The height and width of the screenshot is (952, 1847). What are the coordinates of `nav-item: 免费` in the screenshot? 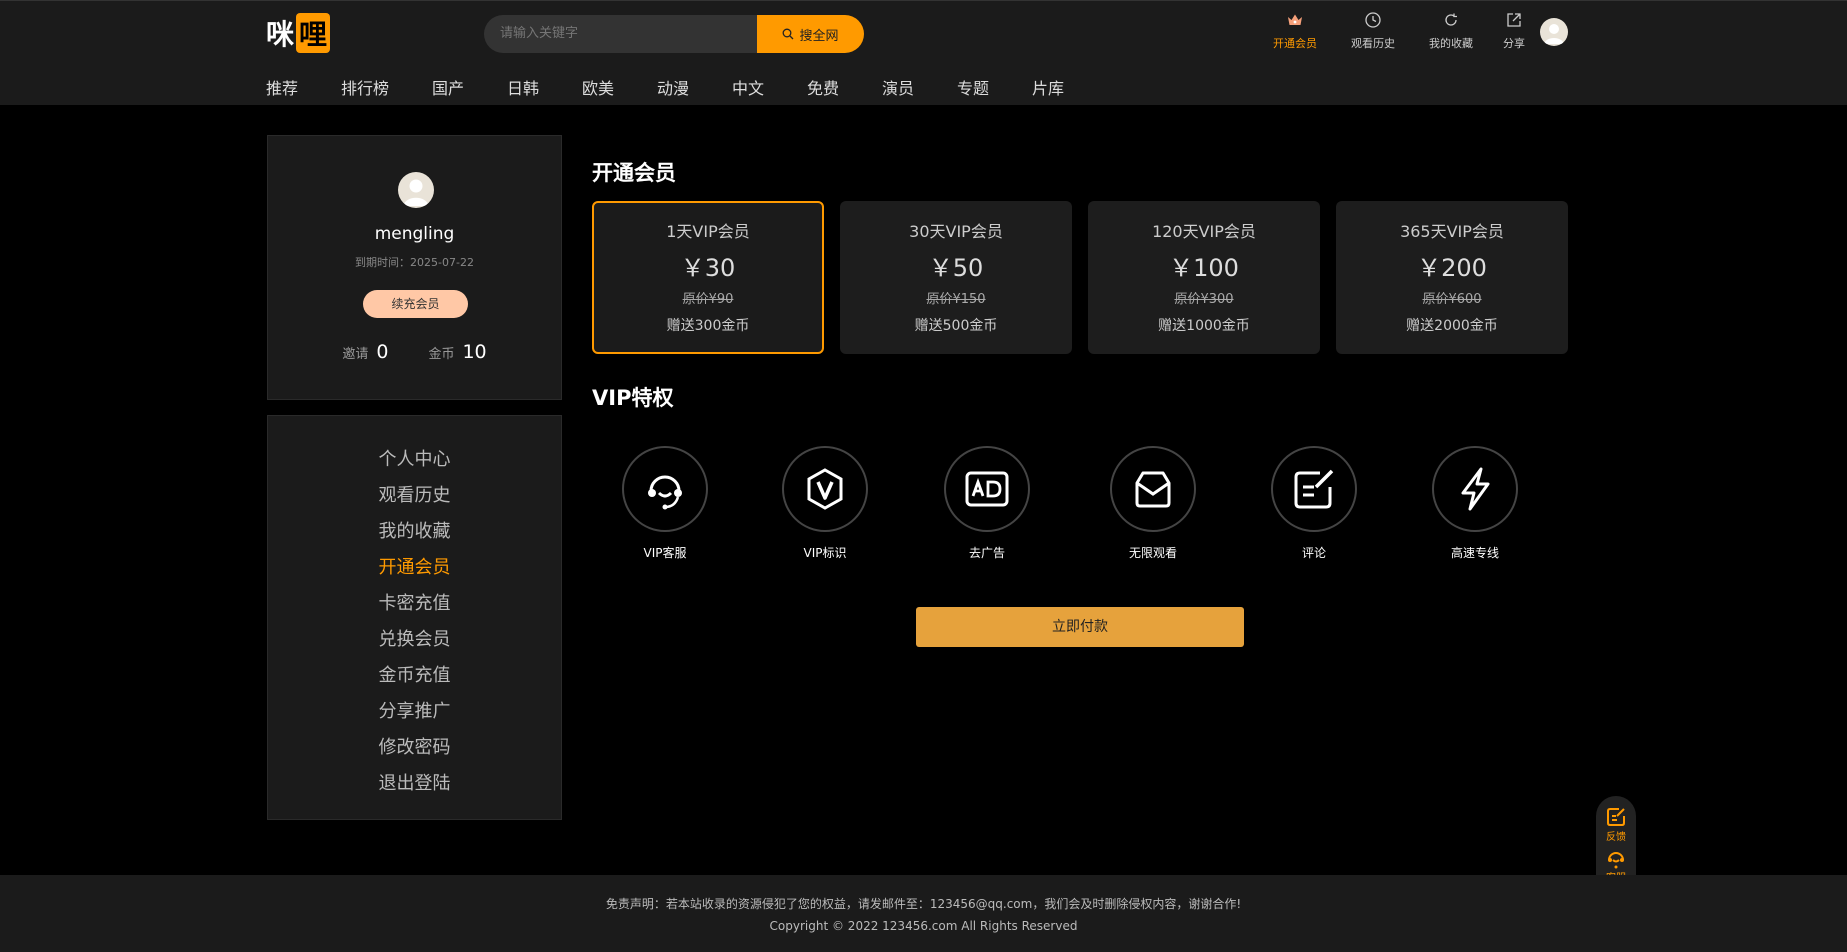 It's located at (844, 87).